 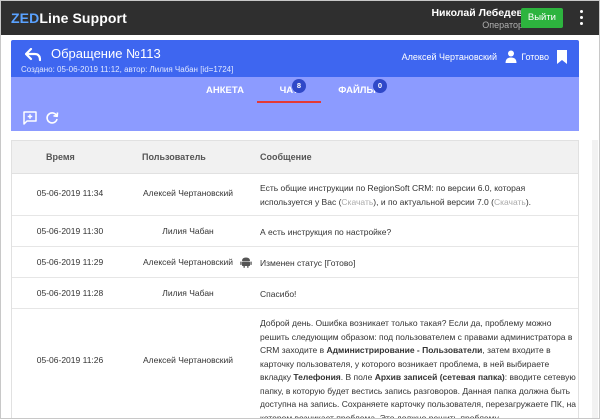 I want to click on files-count-badge: 0, so click(x=380, y=86).